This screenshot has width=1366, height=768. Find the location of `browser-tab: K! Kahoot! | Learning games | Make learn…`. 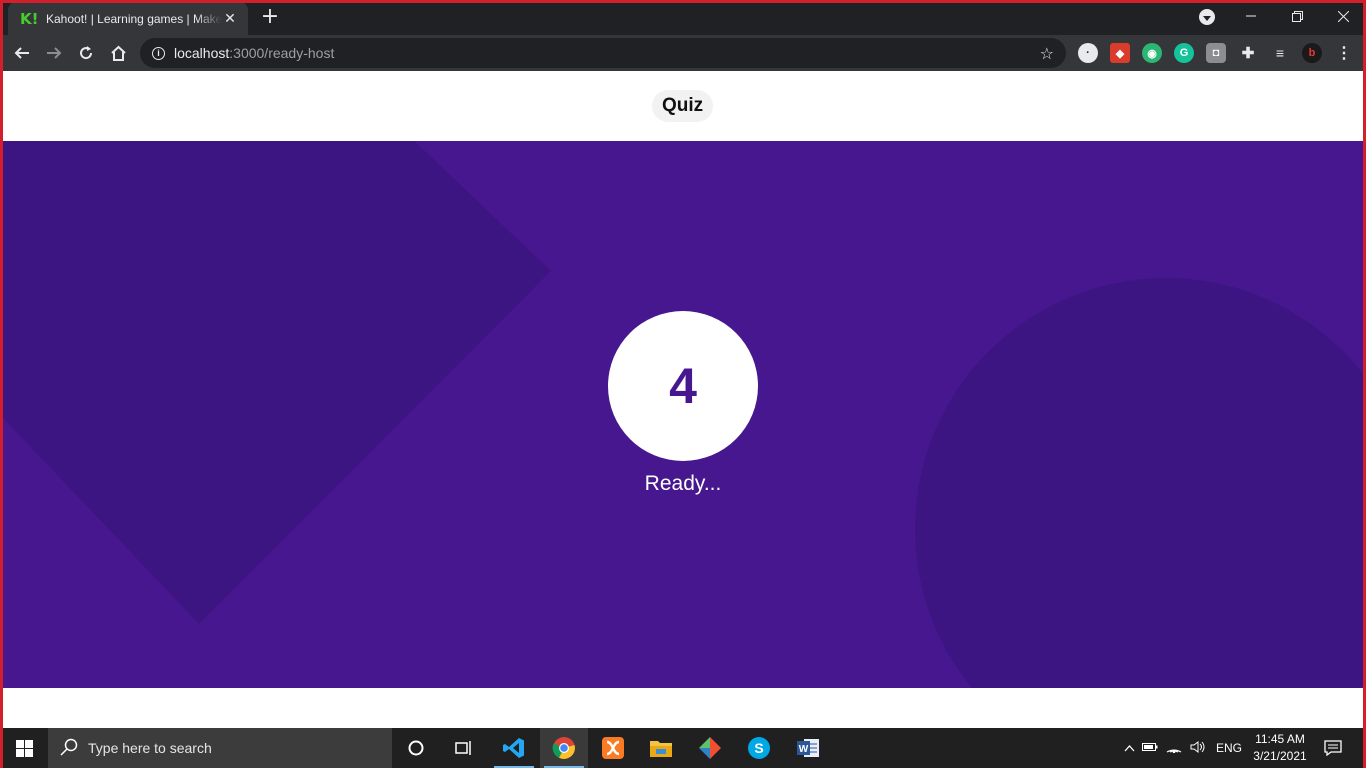

browser-tab: K! Kahoot! | Learning games | Make learn… is located at coordinates (128, 18).